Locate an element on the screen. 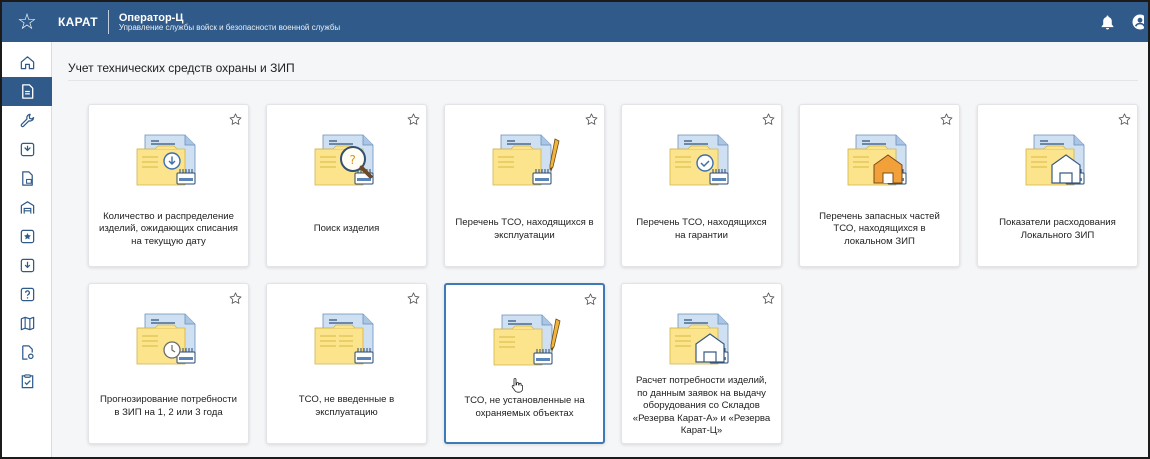 Image resolution: width=1150 pixels, height=459 pixels. report-card: Перечень ТСО, находящихся в эксплуатации is located at coordinates (524, 185).